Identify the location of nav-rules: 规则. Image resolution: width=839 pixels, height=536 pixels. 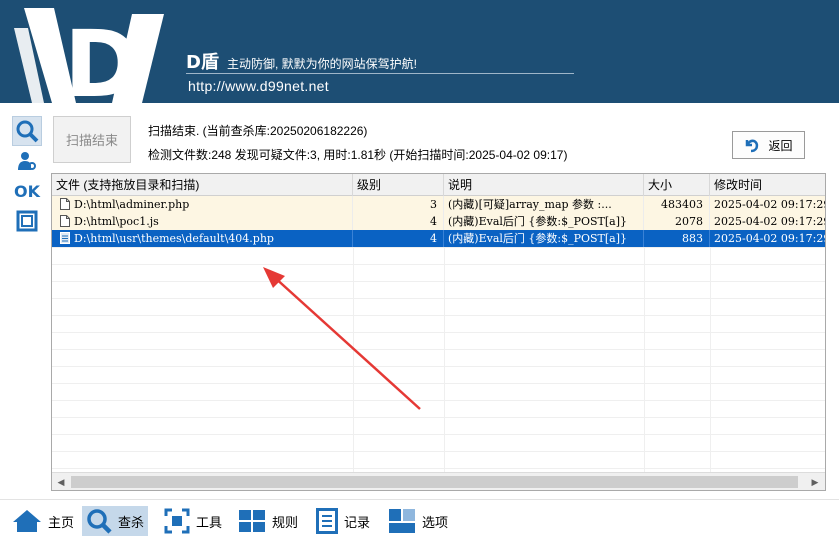
(268, 521).